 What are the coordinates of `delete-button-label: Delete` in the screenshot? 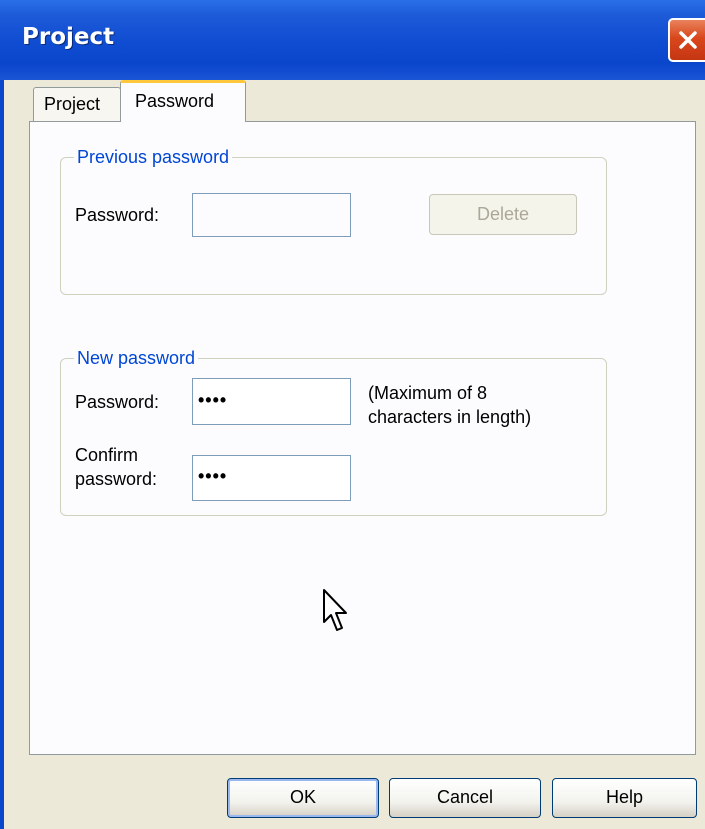 It's located at (503, 214).